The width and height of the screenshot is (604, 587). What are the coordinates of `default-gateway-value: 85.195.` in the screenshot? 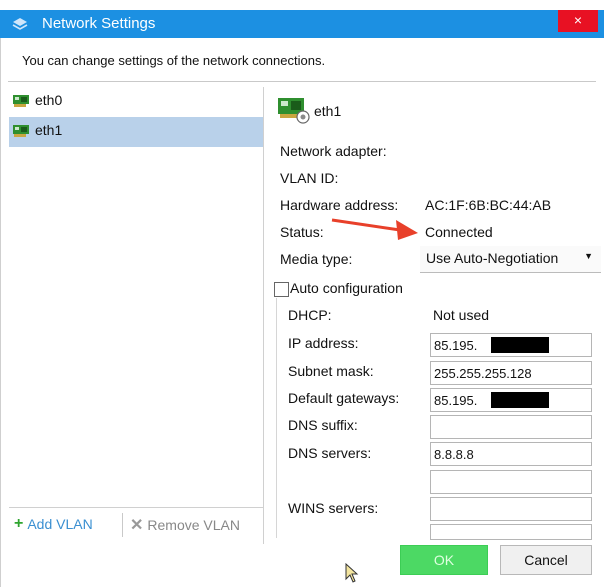 It's located at (456, 400).